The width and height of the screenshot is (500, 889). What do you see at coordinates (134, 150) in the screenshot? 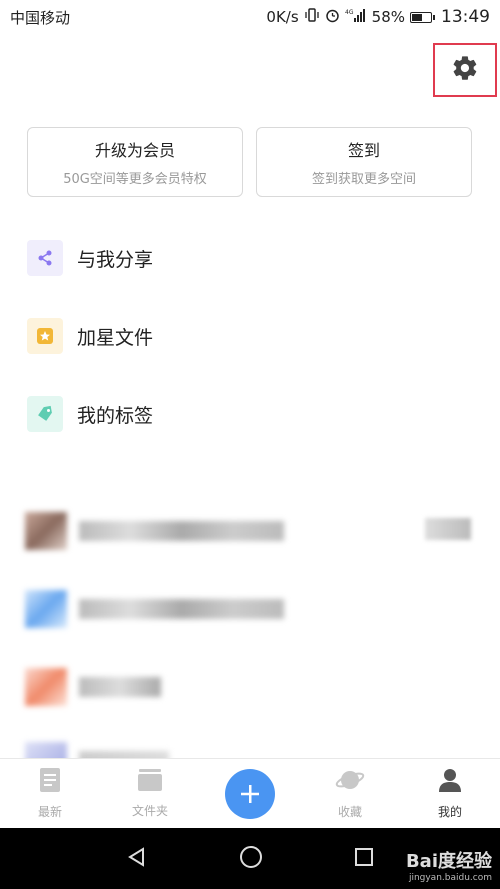
I see `upgrade-vip-title: 升级为会员` at bounding box center [134, 150].